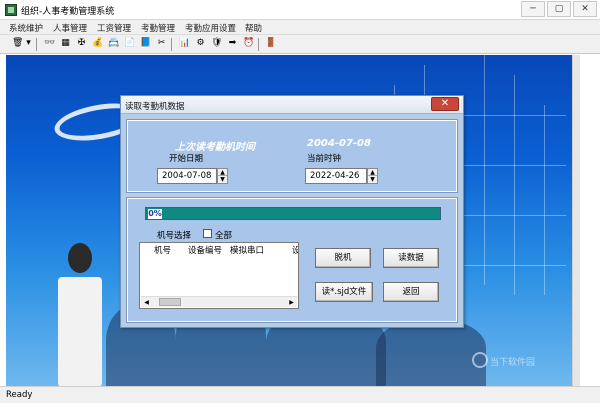 The image size is (600, 403). What do you see at coordinates (343, 258) in the screenshot?
I see `offline-button: 脱机` at bounding box center [343, 258].